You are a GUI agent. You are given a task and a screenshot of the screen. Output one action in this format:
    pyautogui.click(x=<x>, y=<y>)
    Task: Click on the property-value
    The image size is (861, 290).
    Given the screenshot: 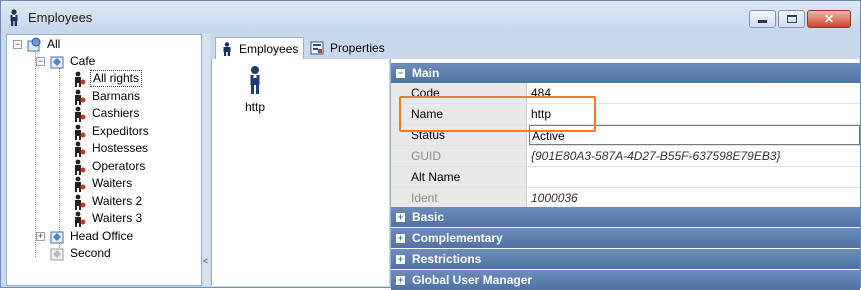 What is the action you would take?
    pyautogui.click(x=693, y=177)
    